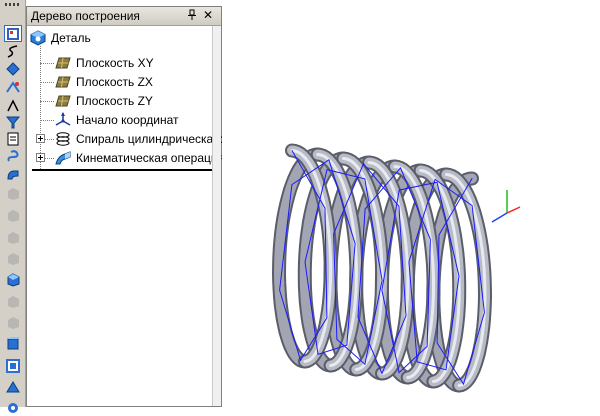  What do you see at coordinates (115, 63) in the screenshot?
I see `tree-node-label: Плоскость XY` at bounding box center [115, 63].